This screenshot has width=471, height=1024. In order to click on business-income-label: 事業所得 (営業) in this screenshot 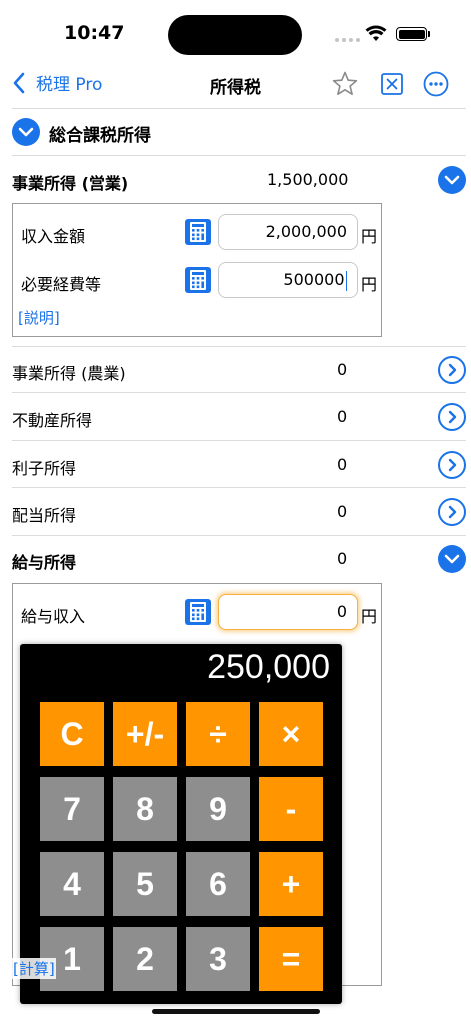, I will do `click(70, 183)`.